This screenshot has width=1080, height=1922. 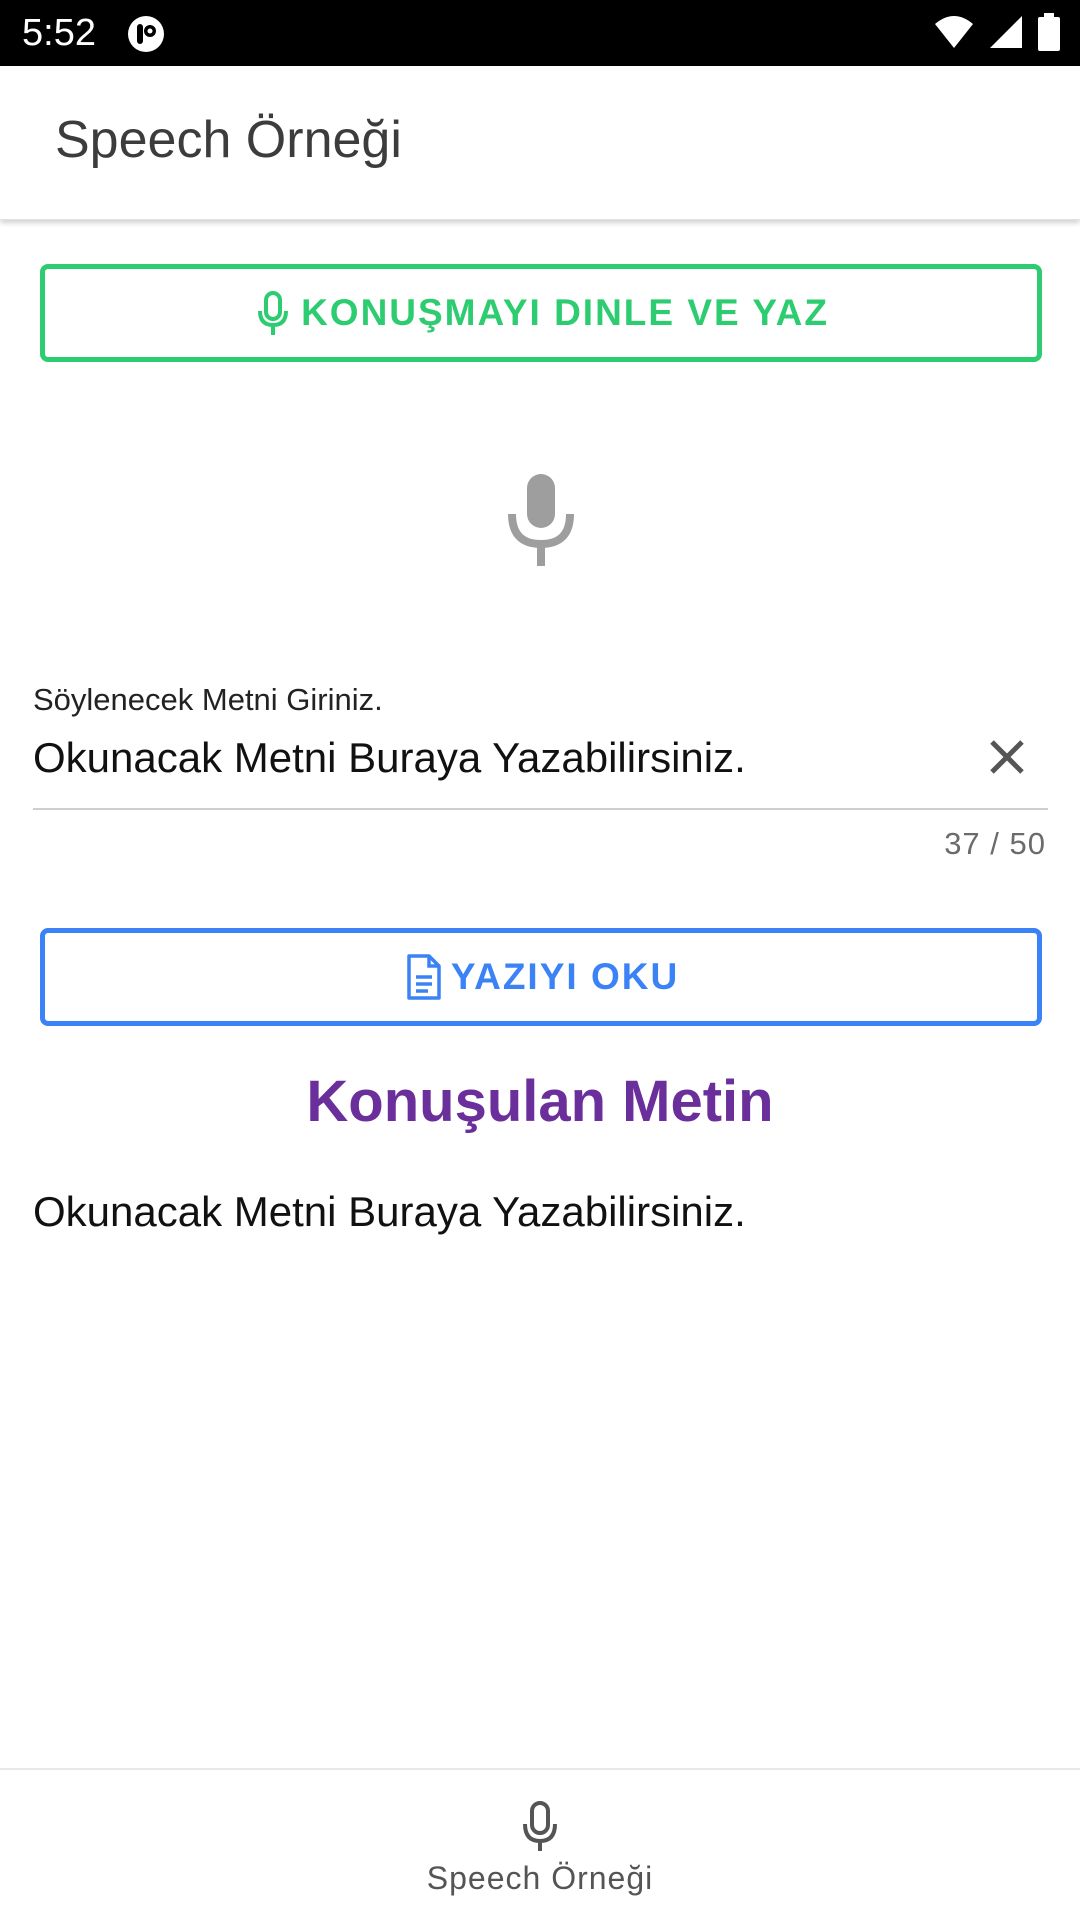 What do you see at coordinates (1007, 757) in the screenshot?
I see `clear-icon` at bounding box center [1007, 757].